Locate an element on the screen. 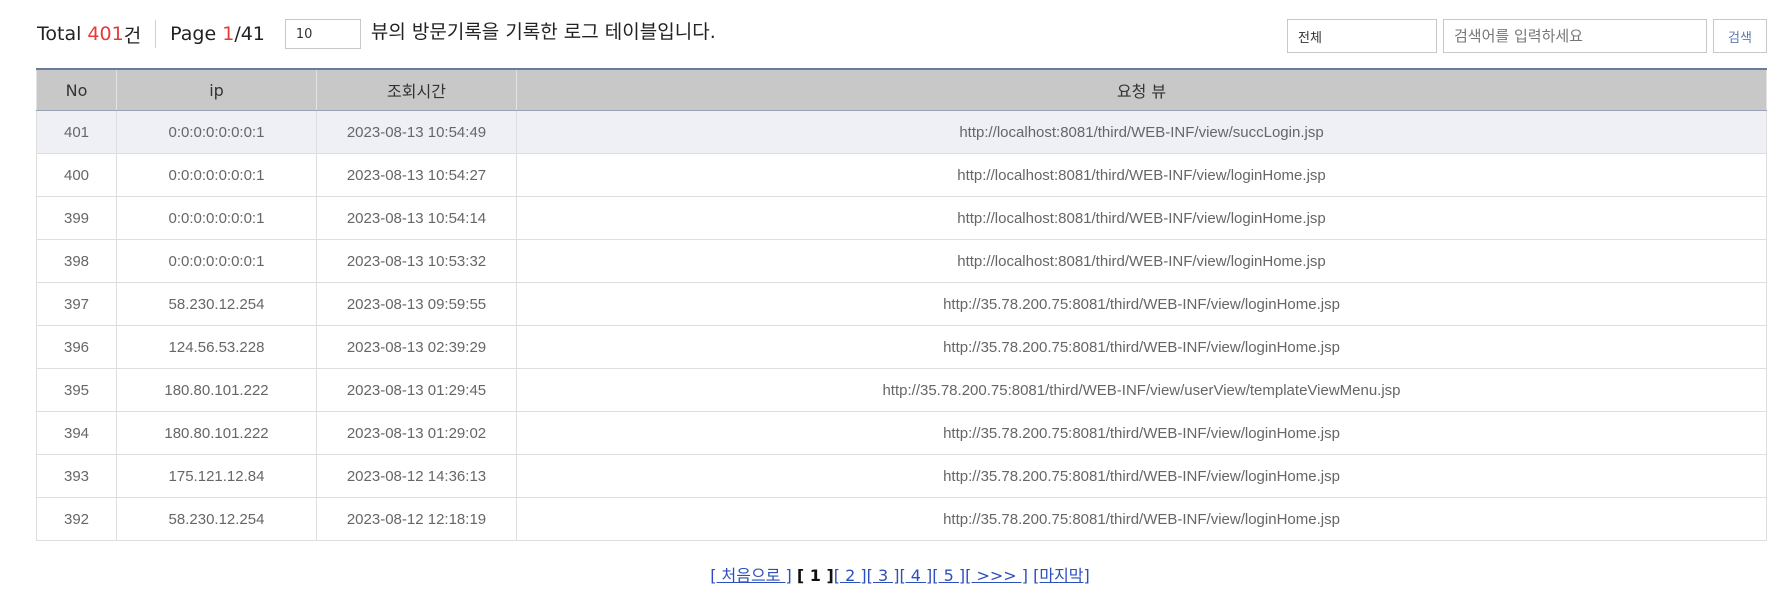 The image size is (1782, 591). search-button: 검색 is located at coordinates (1740, 36).